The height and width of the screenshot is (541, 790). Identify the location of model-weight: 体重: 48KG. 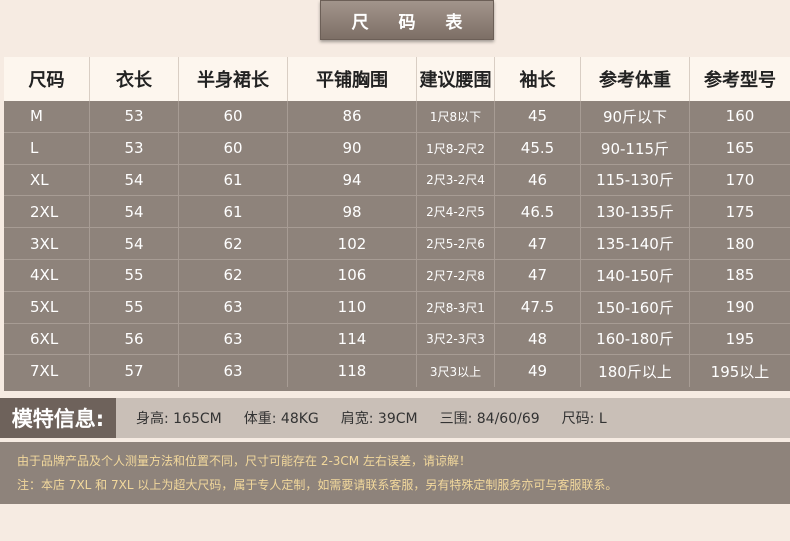
(281, 419).